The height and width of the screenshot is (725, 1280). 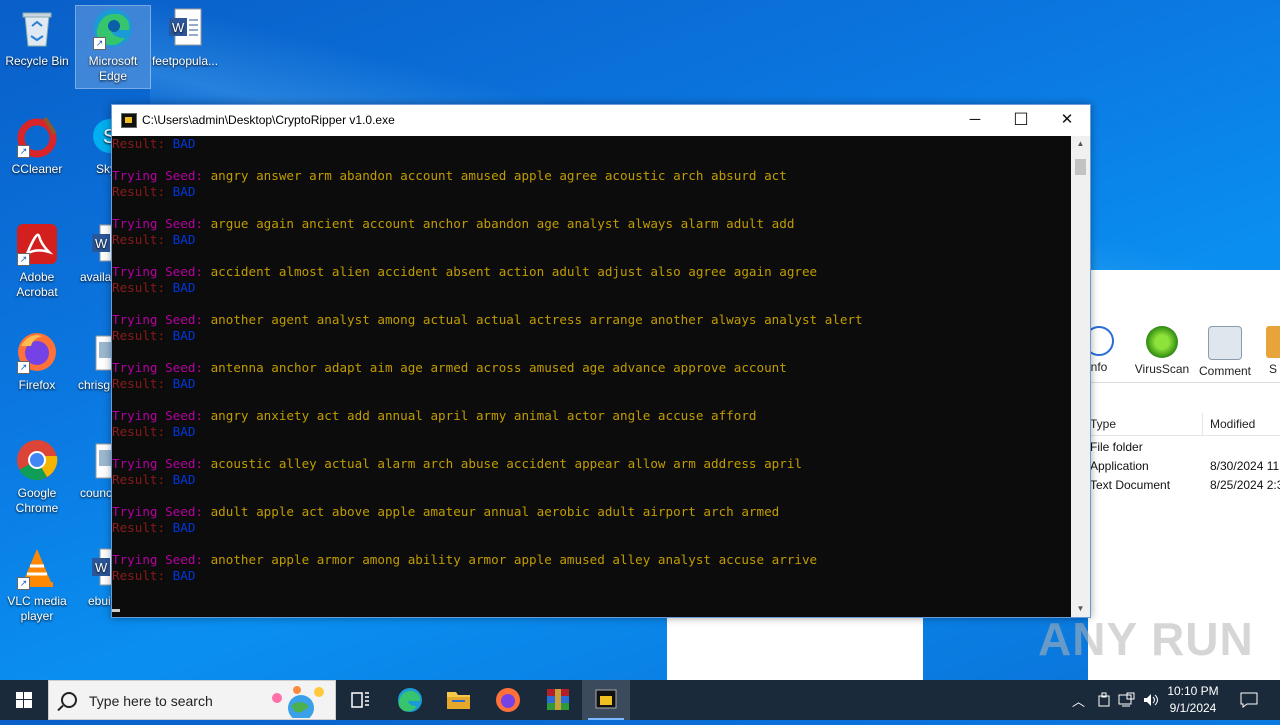 I want to click on action-center-button, so click(x=1250, y=700).